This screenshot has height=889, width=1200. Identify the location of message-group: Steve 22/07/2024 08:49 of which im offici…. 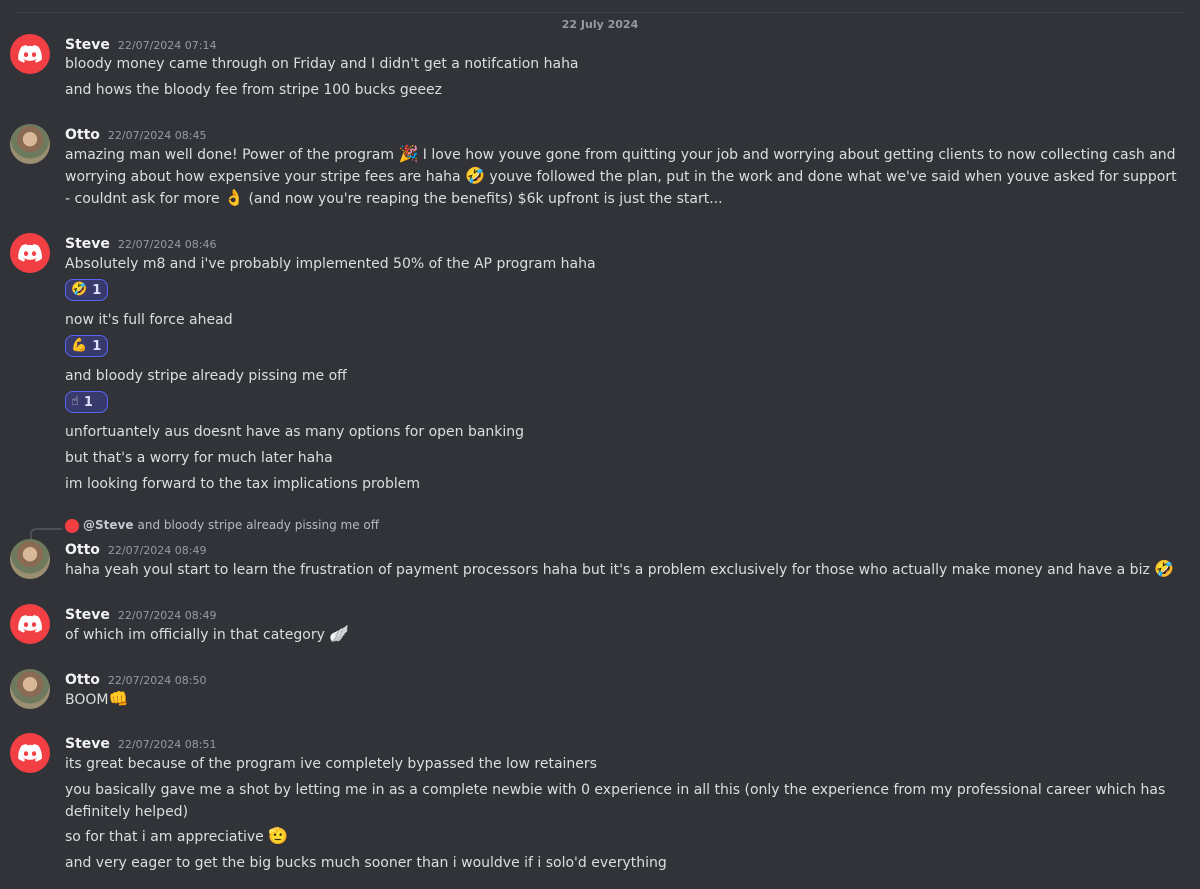
(600, 626).